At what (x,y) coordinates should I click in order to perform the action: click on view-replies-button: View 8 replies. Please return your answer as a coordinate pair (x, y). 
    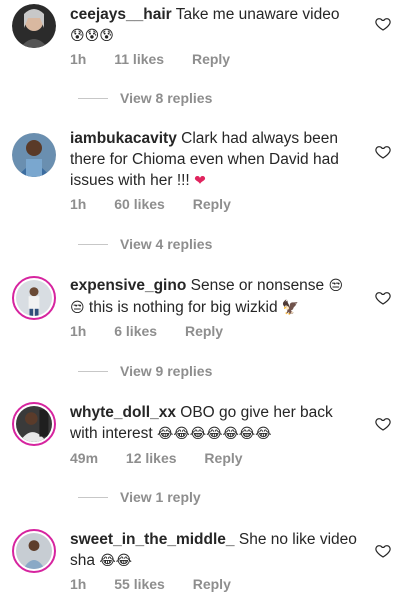
    Looking at the image, I should click on (145, 98).